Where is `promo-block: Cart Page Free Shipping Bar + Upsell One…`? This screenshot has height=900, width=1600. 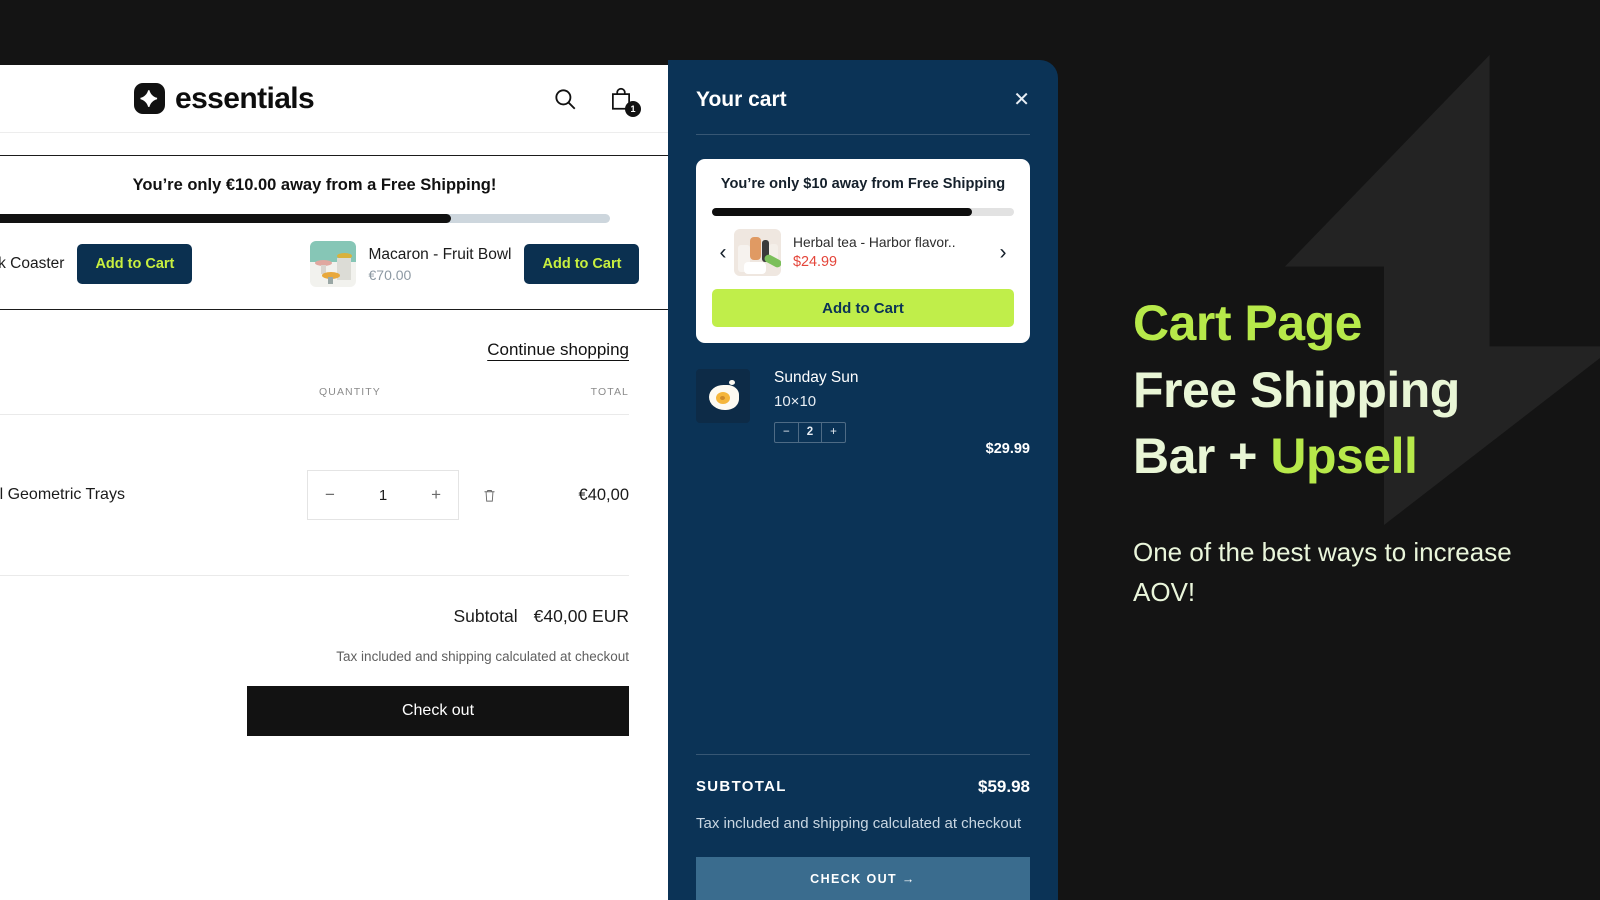 promo-block: Cart Page Free Shipping Bar + Upsell One… is located at coordinates (1353, 451).